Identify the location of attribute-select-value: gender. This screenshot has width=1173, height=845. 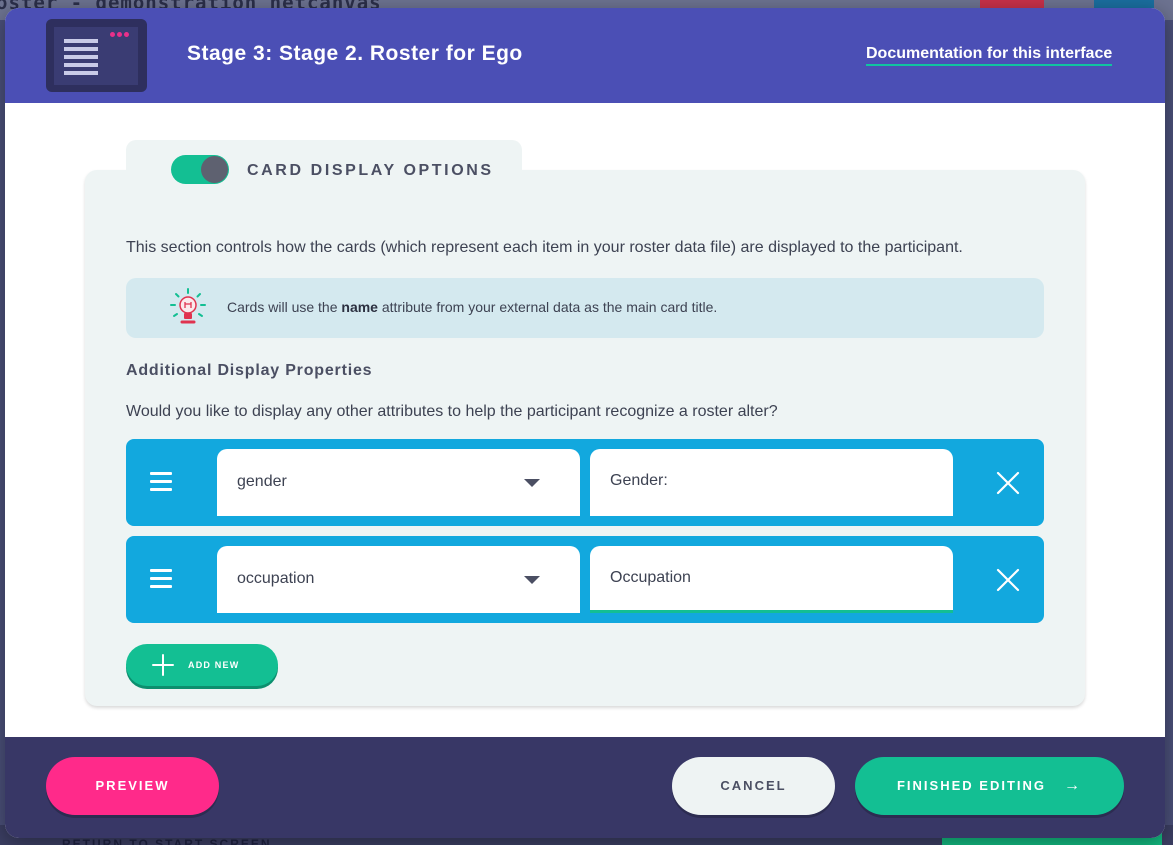
(262, 481).